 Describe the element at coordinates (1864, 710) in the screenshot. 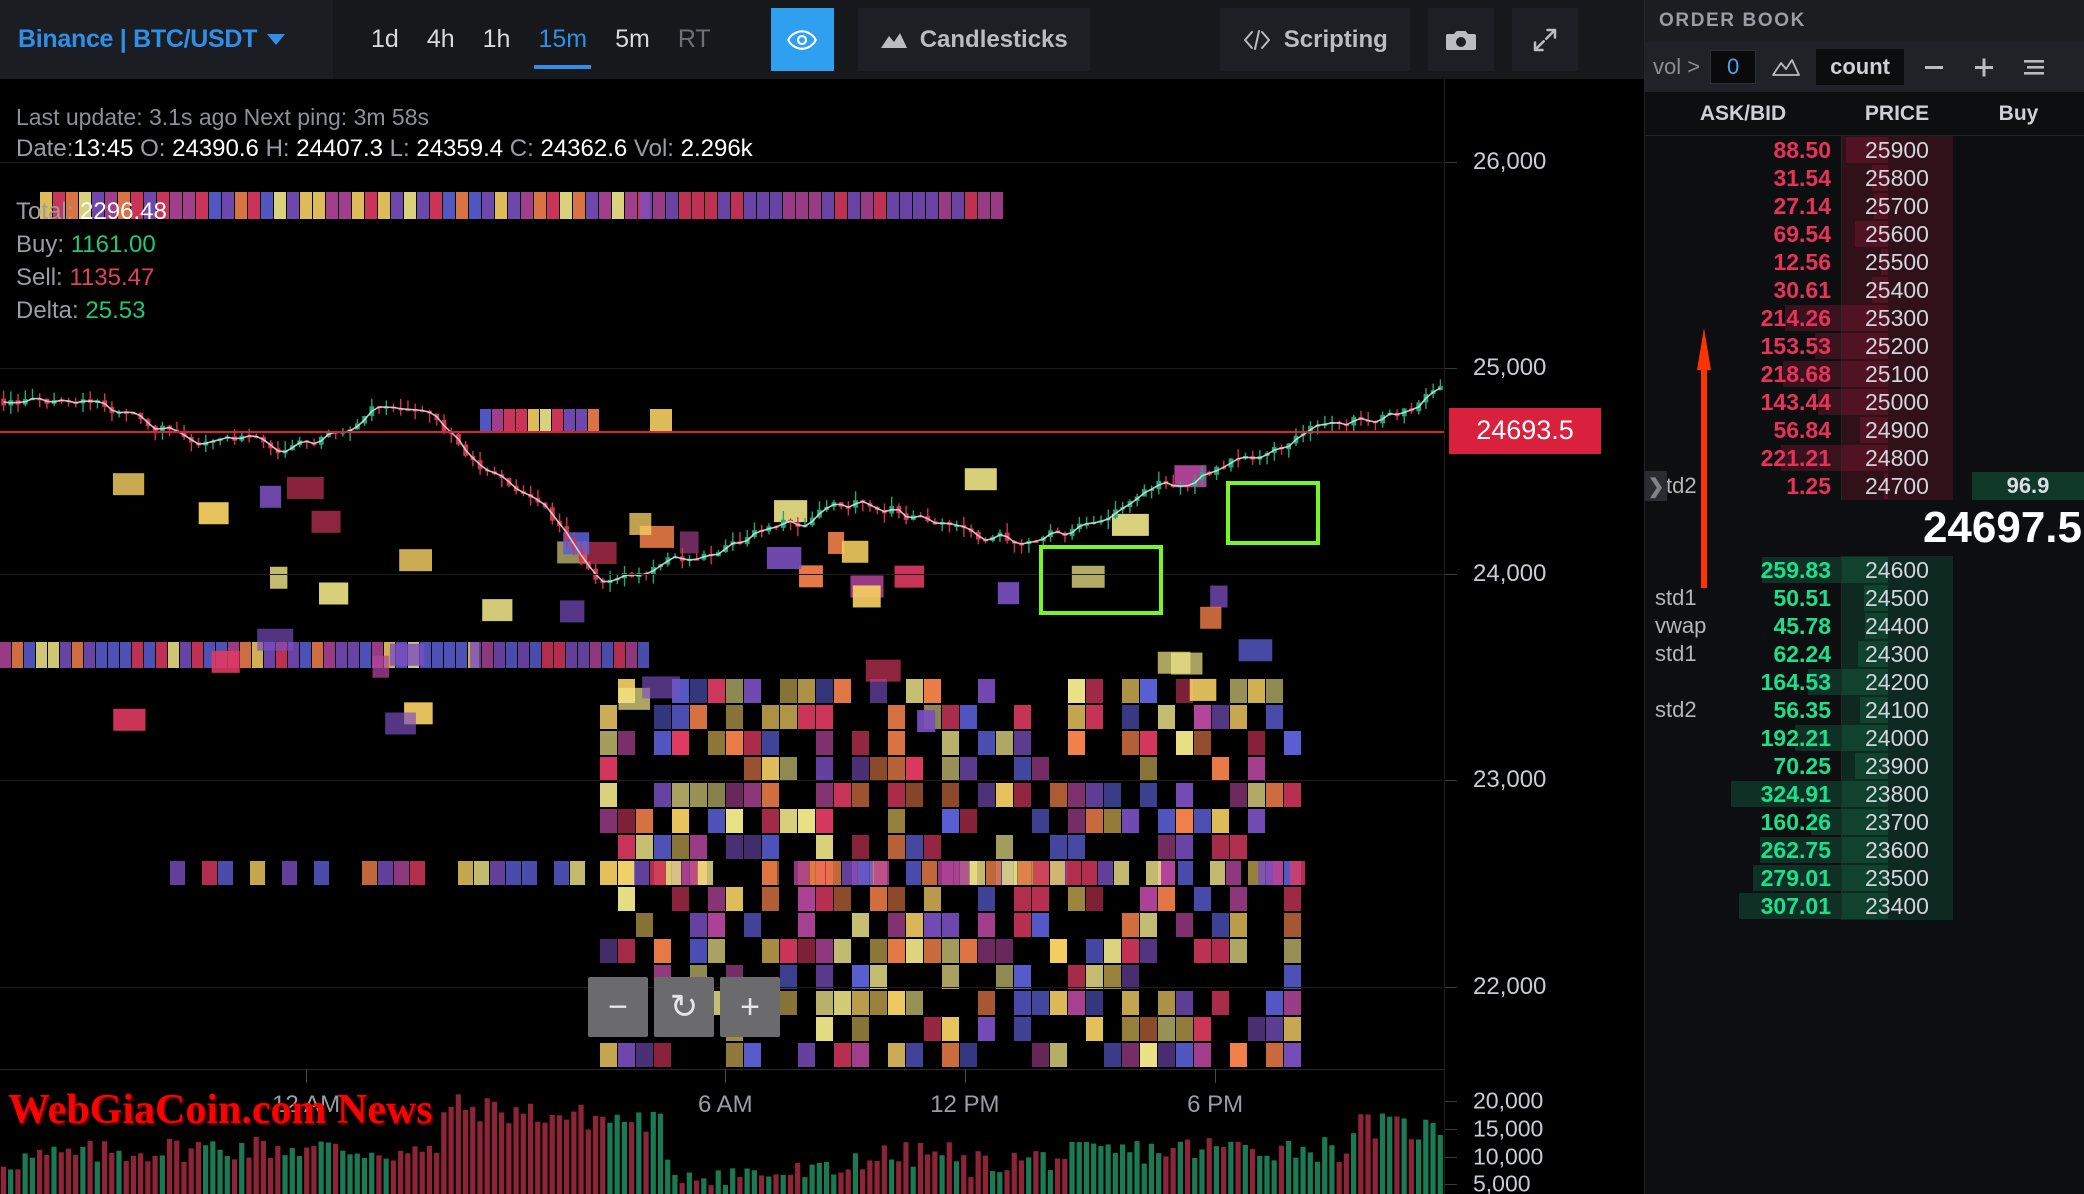

I see `bid-row: std2 56.35 24100` at that location.